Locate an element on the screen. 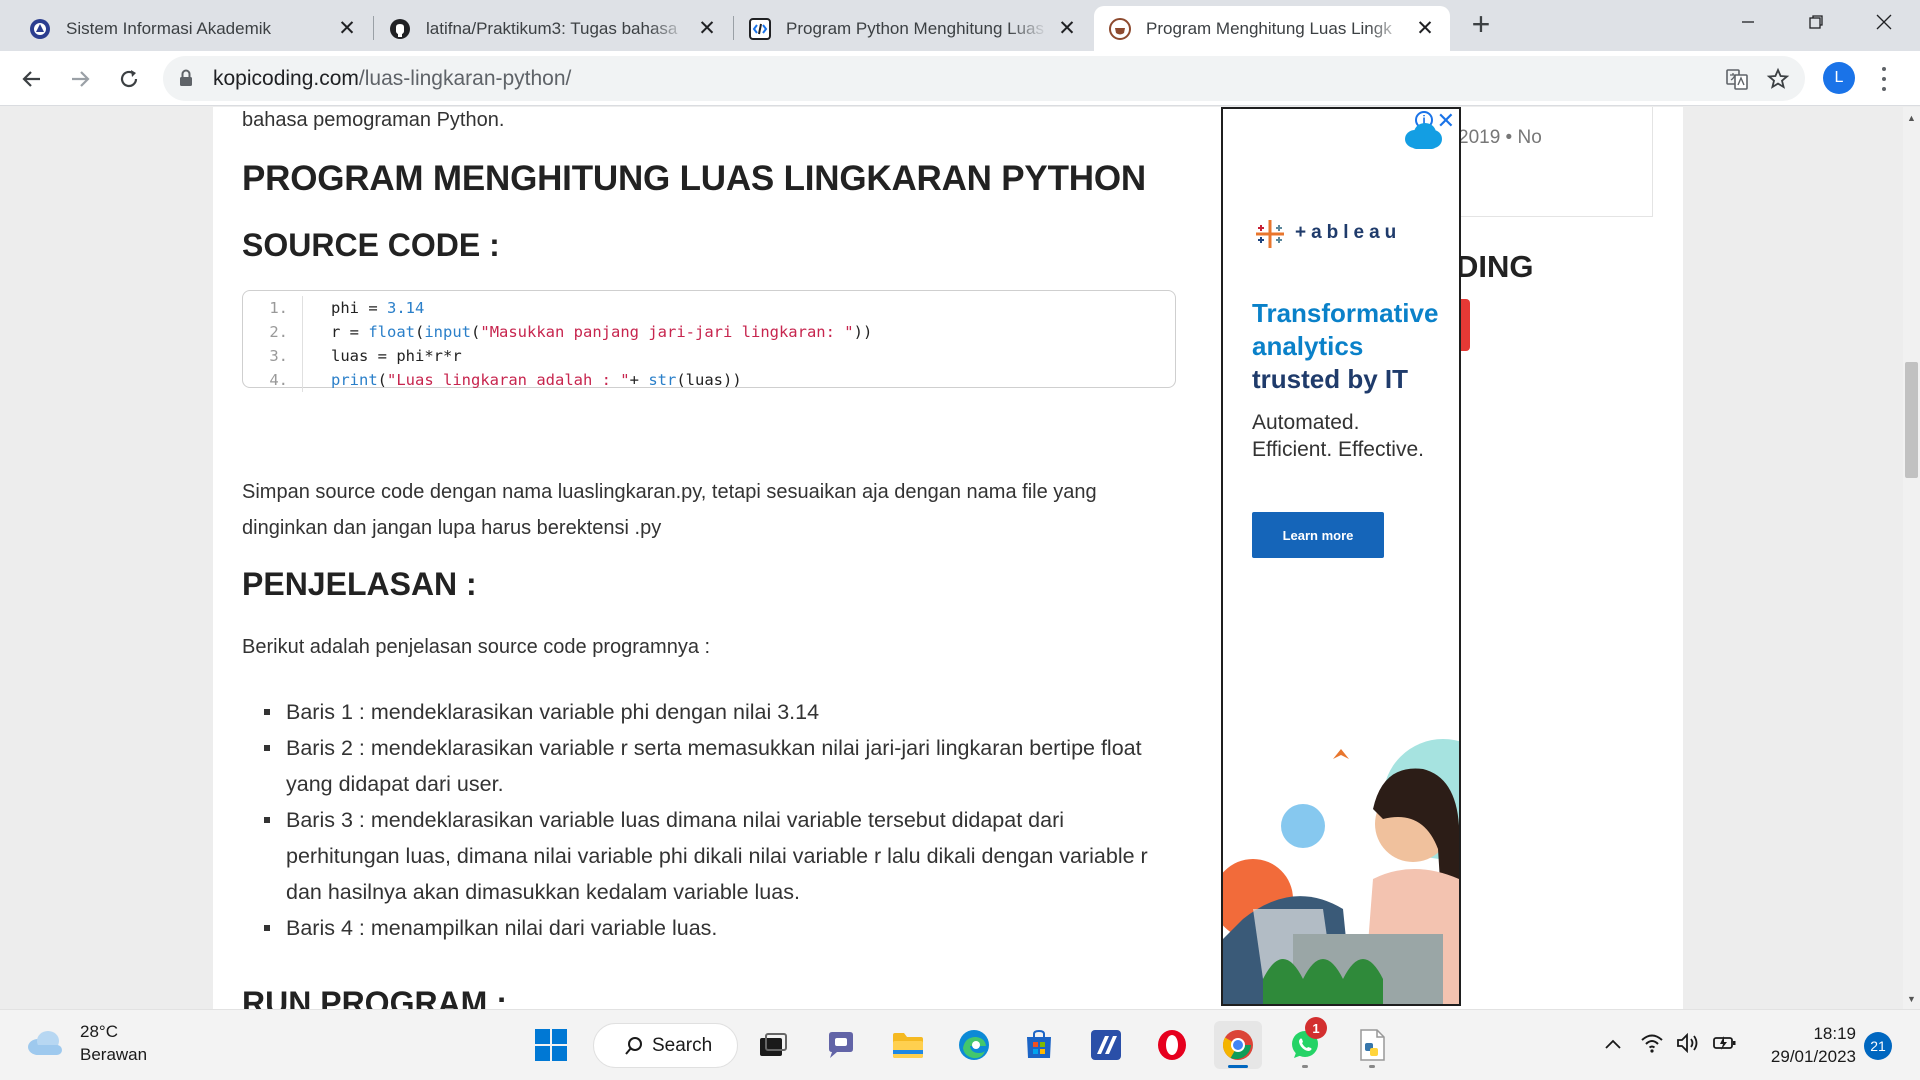 Image resolution: width=1920 pixels, height=1080 pixels. line-number: 4. is located at coordinates (273, 380).